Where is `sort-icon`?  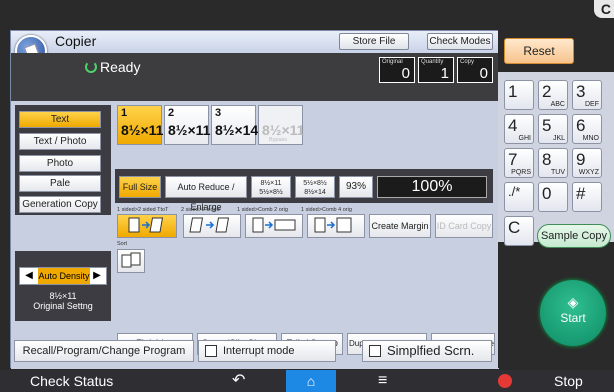 sort-icon is located at coordinates (131, 260).